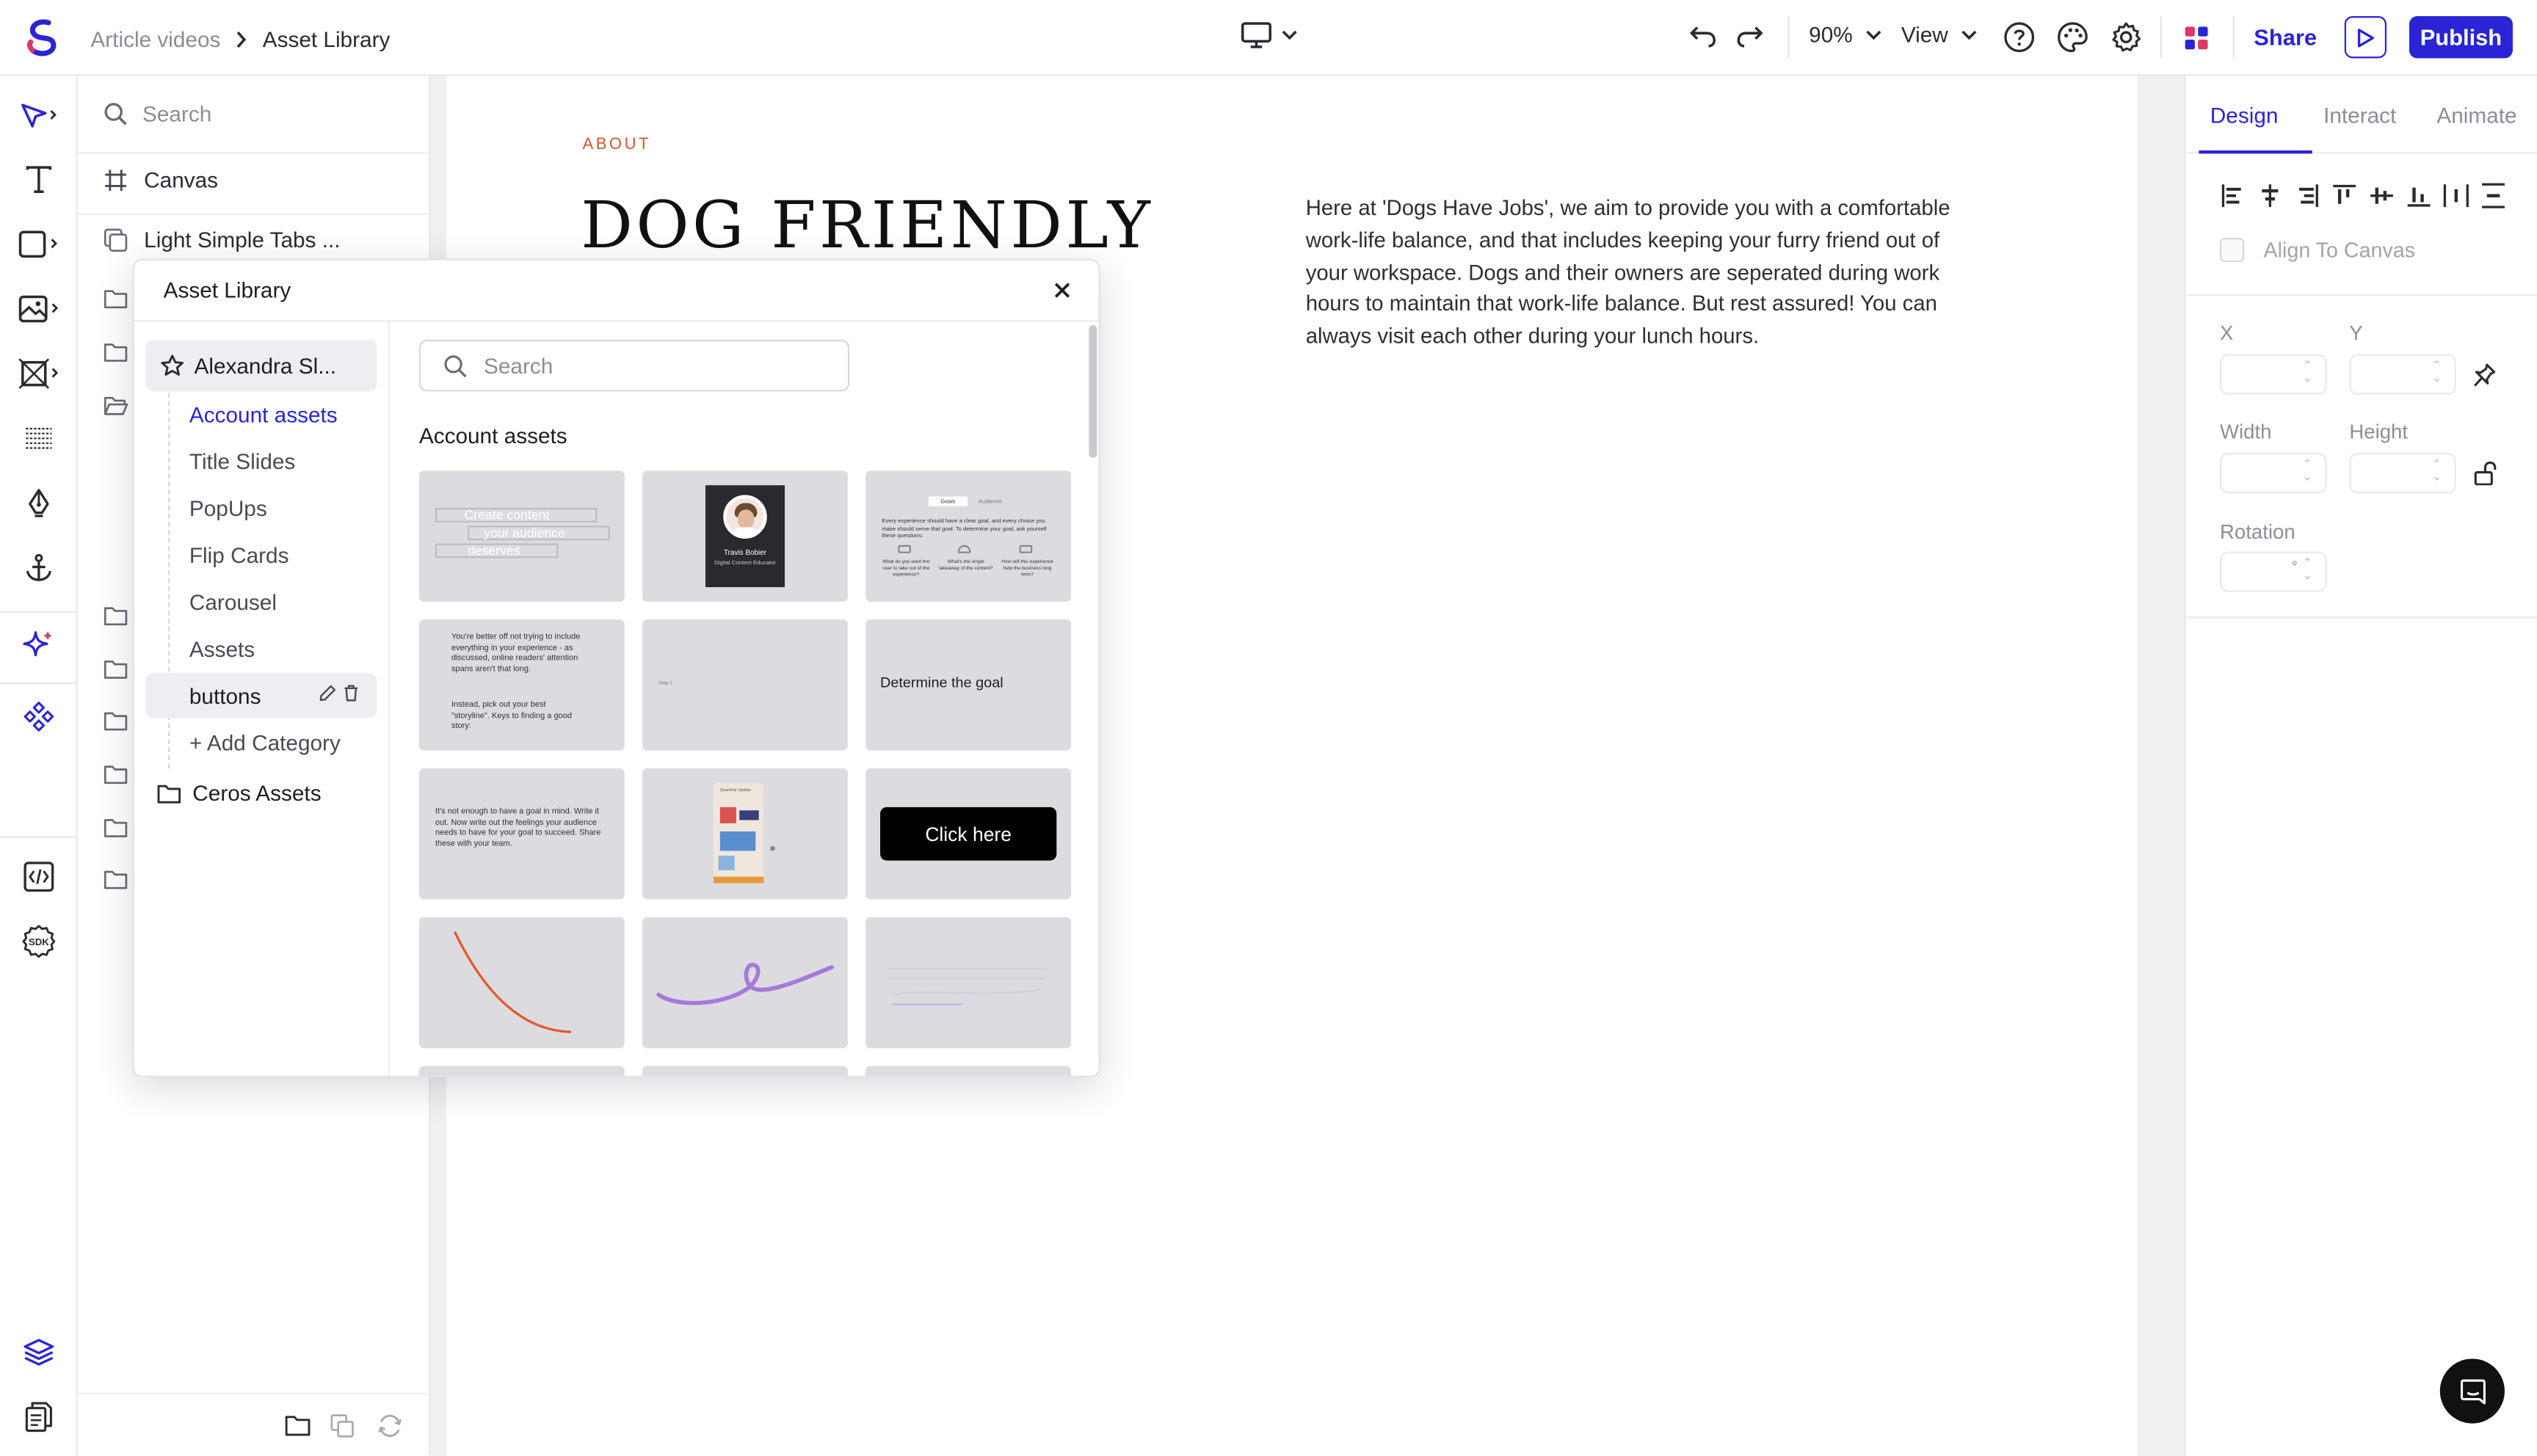 This screenshot has height=1456, width=2537. I want to click on pen-tool, so click(39, 502).